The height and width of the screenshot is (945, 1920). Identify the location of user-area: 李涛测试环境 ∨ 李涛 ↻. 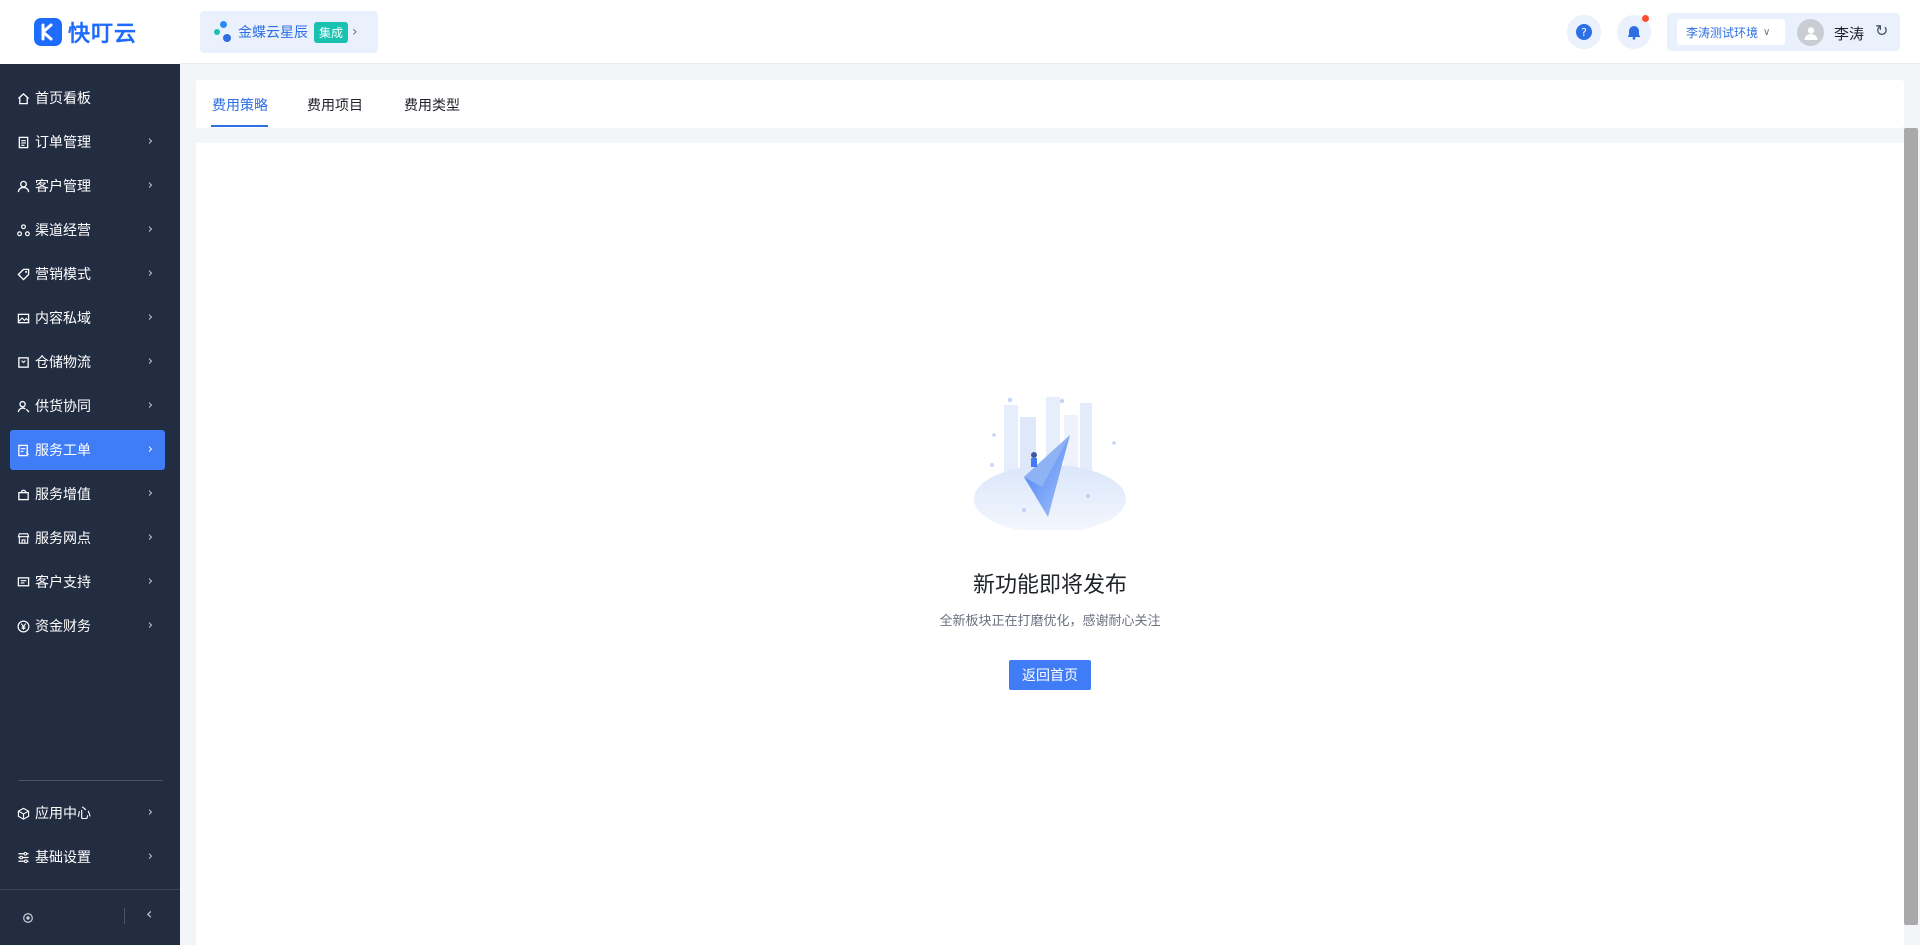
(1783, 32).